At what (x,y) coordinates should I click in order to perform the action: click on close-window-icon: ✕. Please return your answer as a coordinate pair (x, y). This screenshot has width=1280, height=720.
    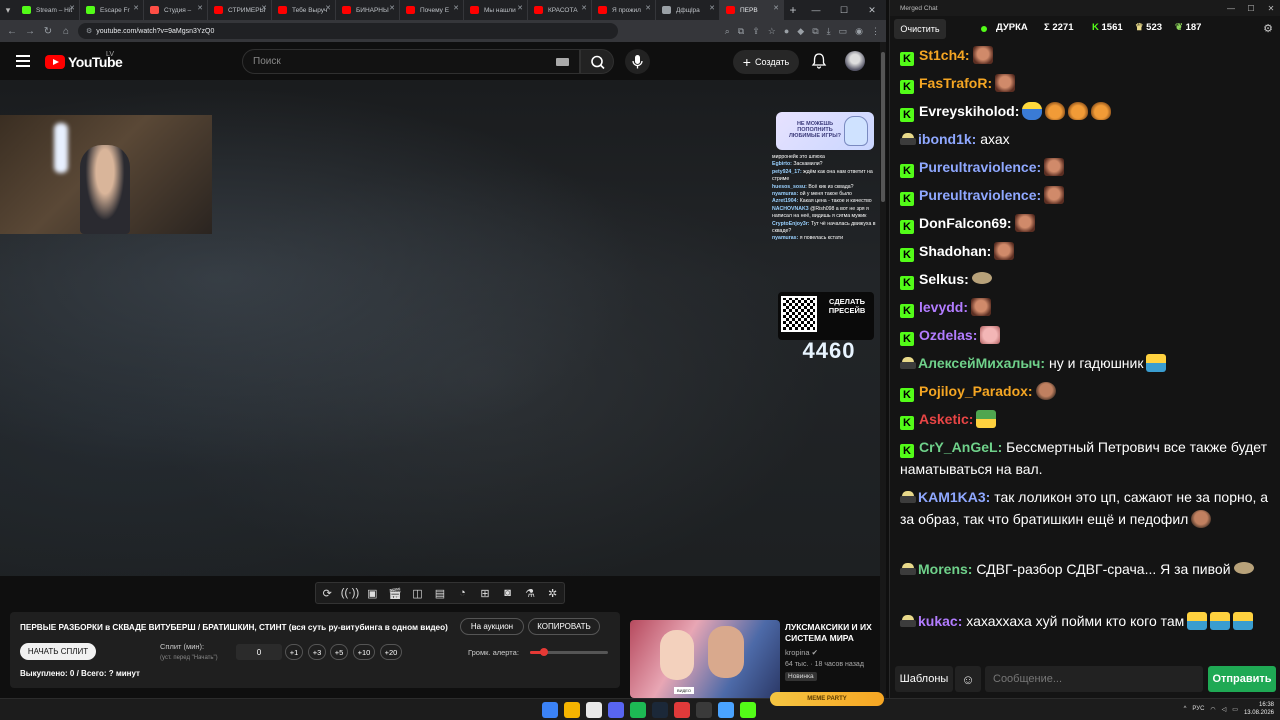
    Looking at the image, I should click on (872, 10).